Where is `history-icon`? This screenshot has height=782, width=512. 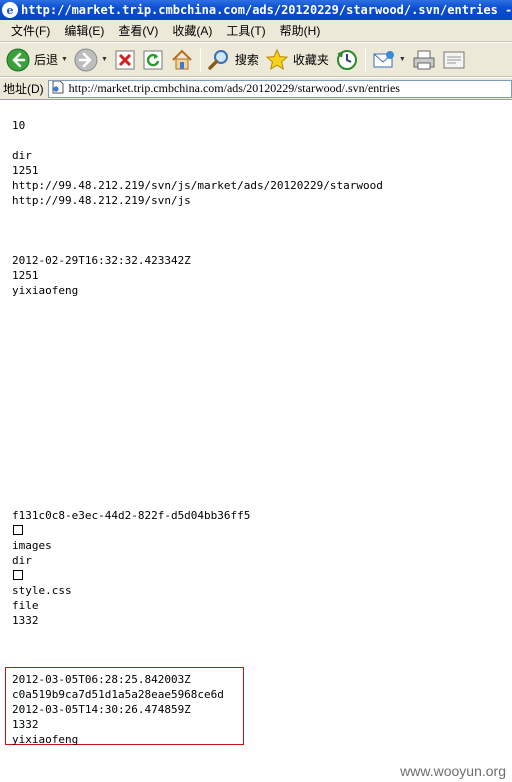
history-icon is located at coordinates (347, 60).